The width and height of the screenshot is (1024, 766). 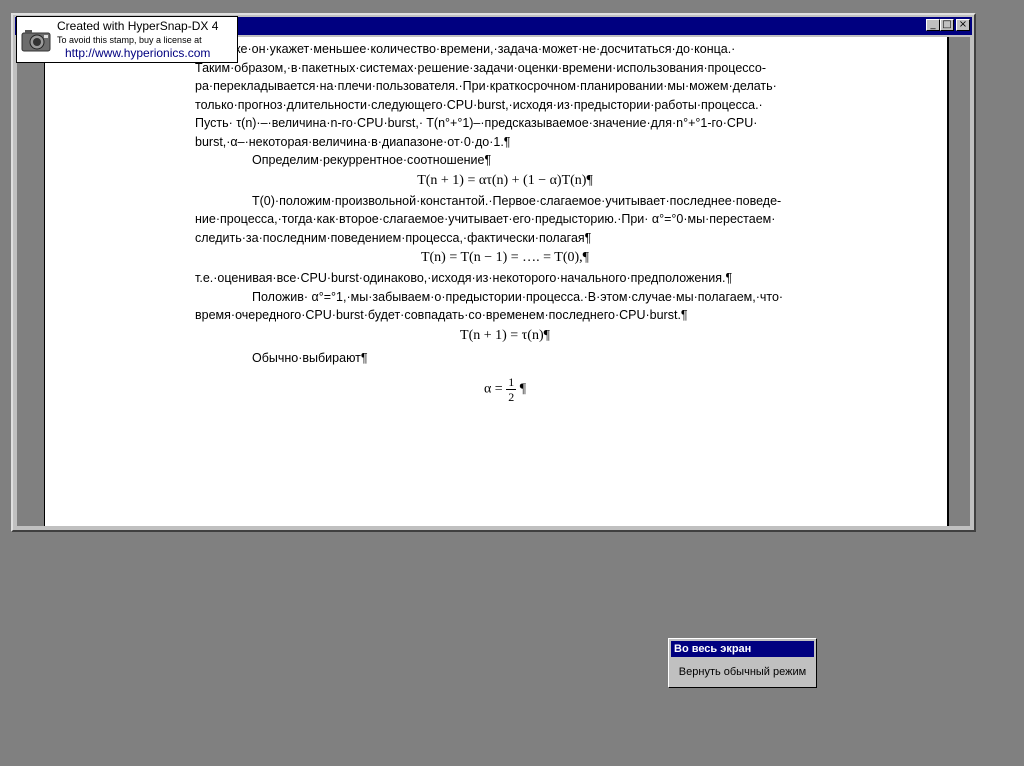 I want to click on stamp-url: http://www.hyperionics.com, so click(x=137, y=53).